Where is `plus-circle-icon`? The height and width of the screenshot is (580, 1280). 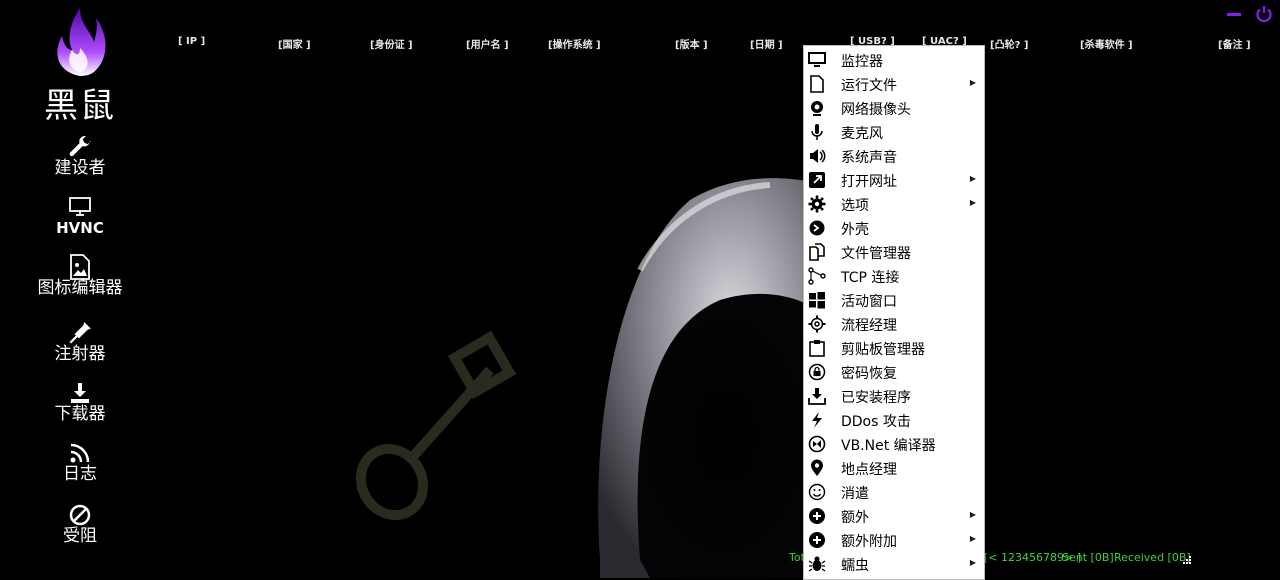
plus-circle-icon is located at coordinates (817, 516).